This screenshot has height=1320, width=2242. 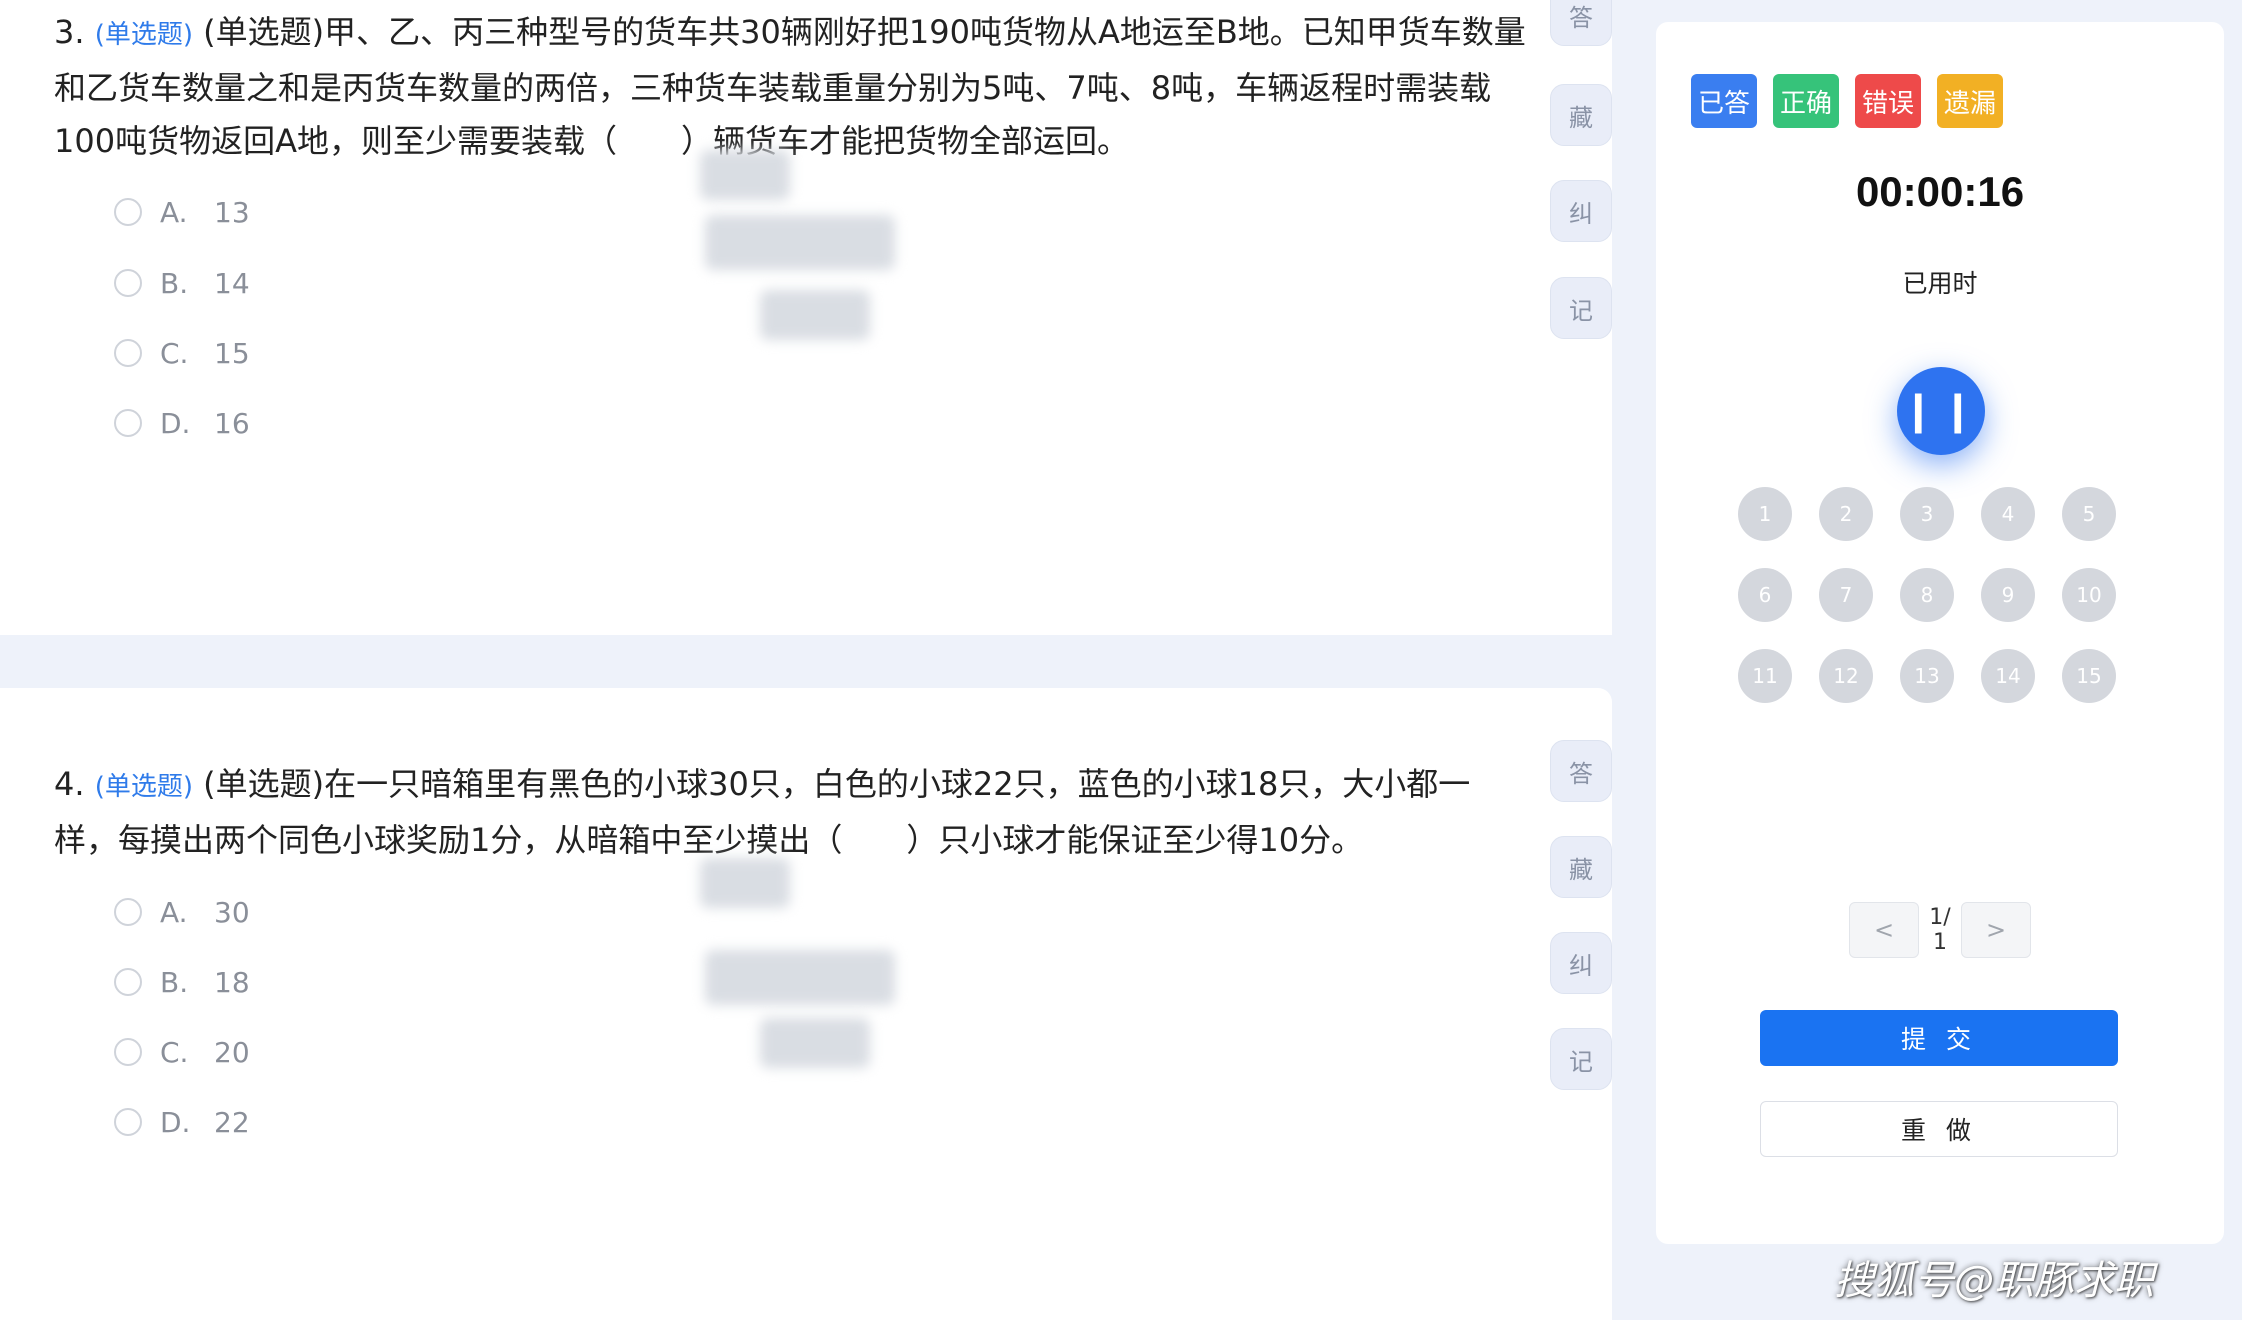 I want to click on option-value: 16, so click(x=232, y=423).